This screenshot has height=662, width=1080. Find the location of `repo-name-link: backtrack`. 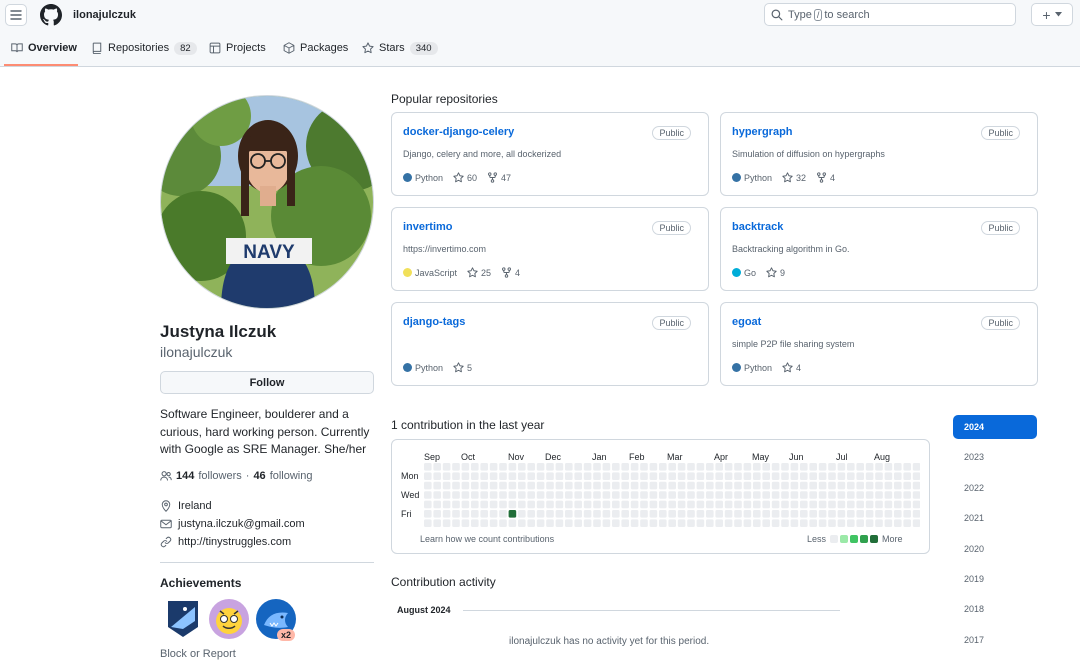

repo-name-link: backtrack is located at coordinates (757, 227).